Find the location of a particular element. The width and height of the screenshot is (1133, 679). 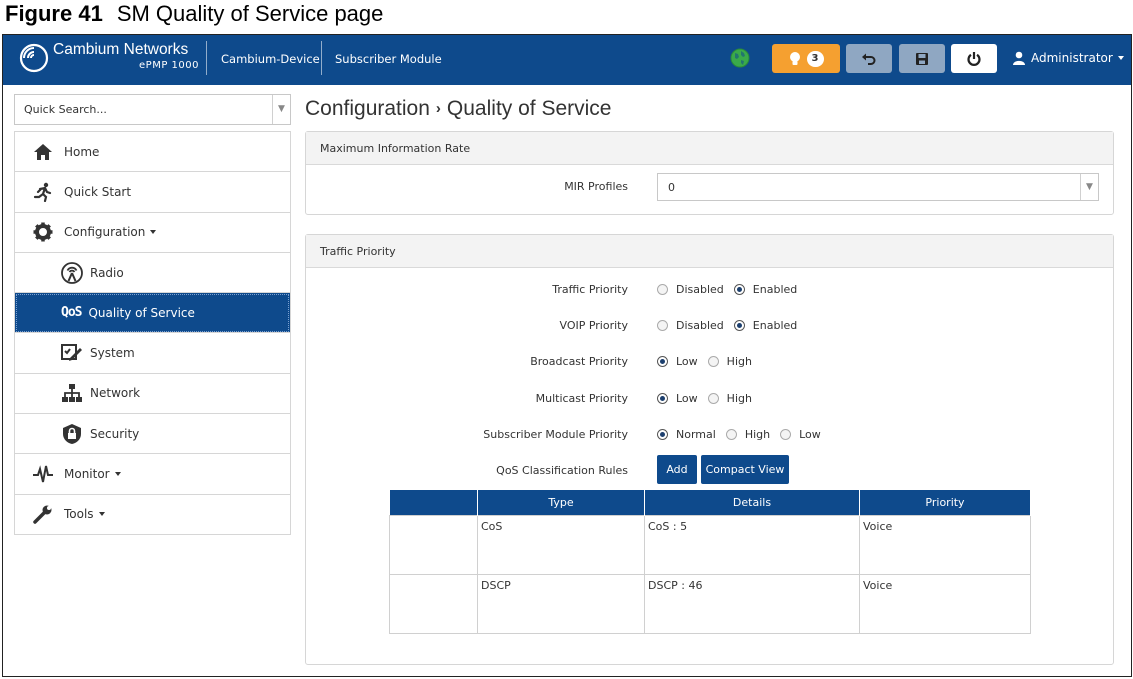

traffic-priority-label: Traffic Priority is located at coordinates (590, 289).